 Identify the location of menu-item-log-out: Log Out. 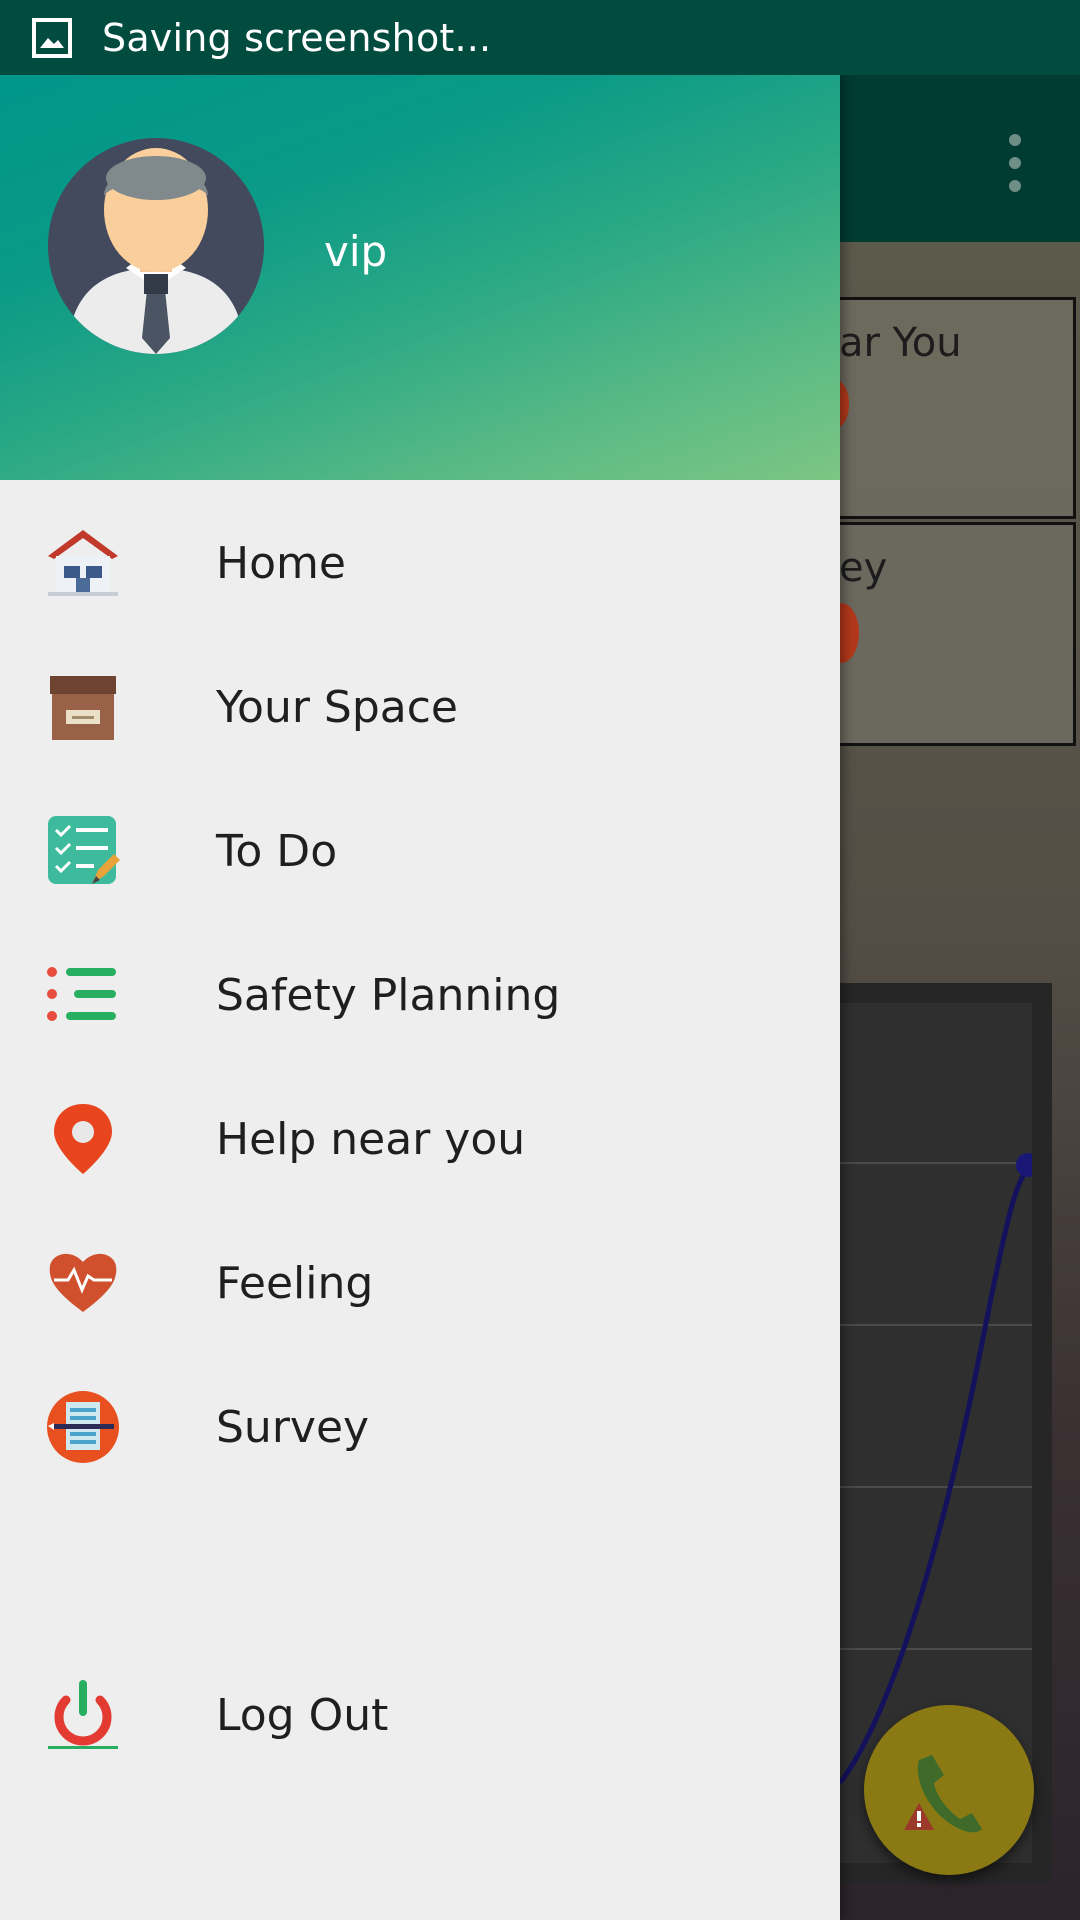
(420, 1715).